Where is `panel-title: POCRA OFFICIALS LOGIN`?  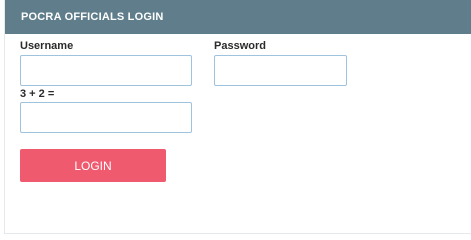 panel-title: POCRA OFFICIALS LOGIN is located at coordinates (92, 17).